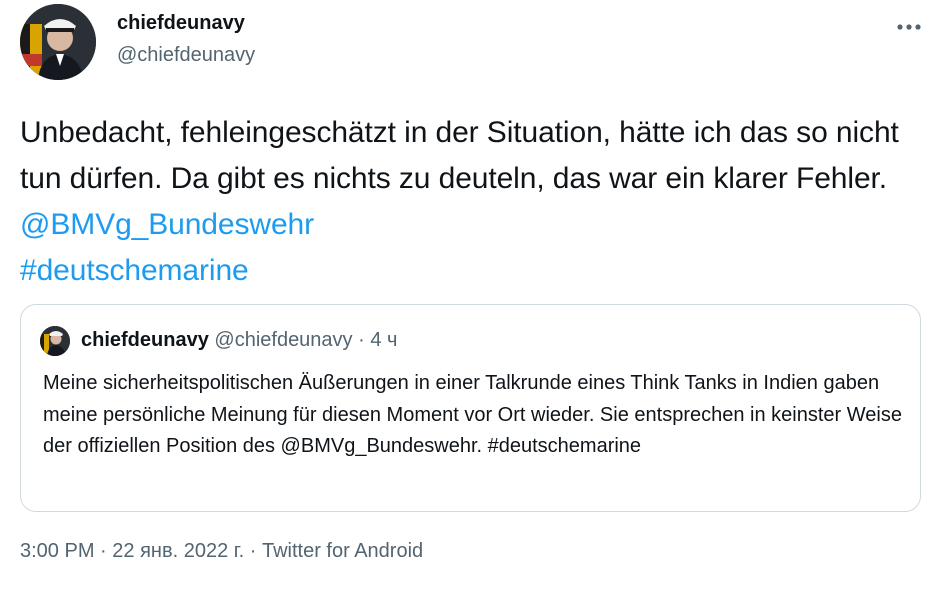  What do you see at coordinates (134, 270) in the screenshot?
I see `hashtag-link: #deutschemarine` at bounding box center [134, 270].